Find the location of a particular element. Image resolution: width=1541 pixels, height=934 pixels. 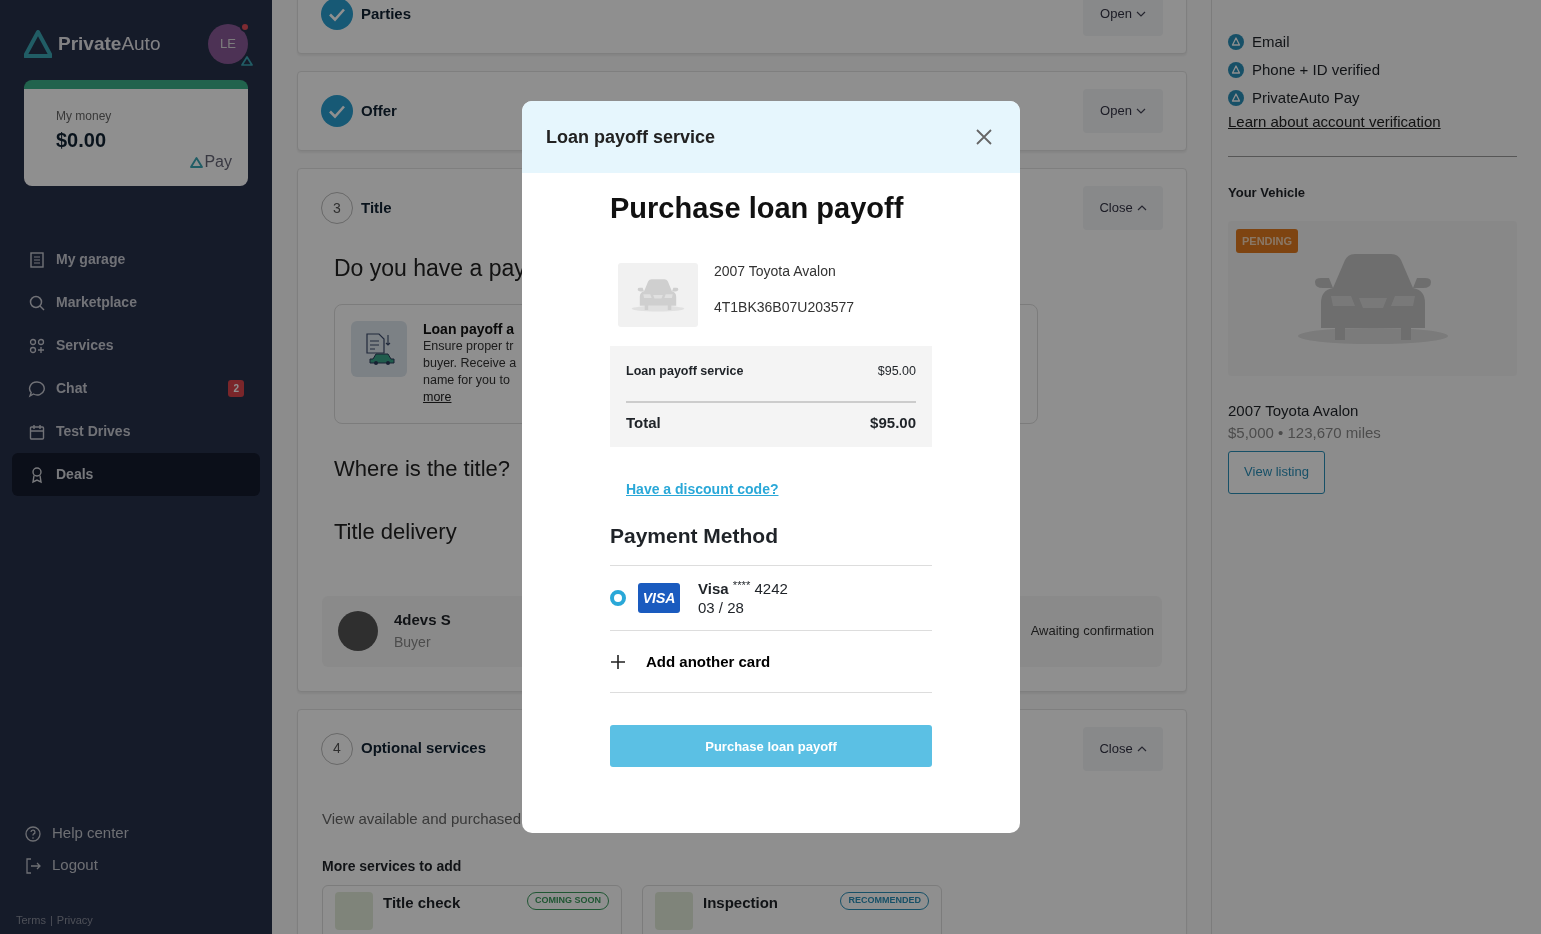

total-label: Total is located at coordinates (643, 423).